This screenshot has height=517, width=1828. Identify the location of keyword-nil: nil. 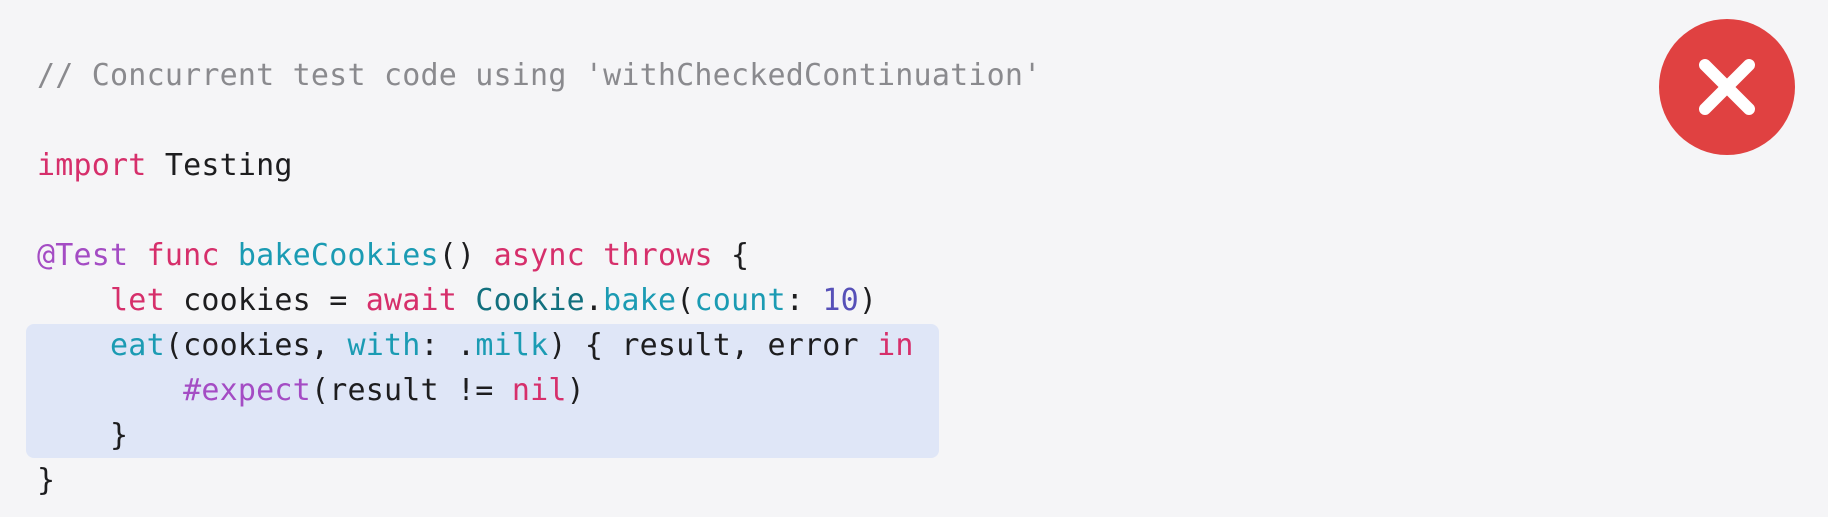
(539, 390).